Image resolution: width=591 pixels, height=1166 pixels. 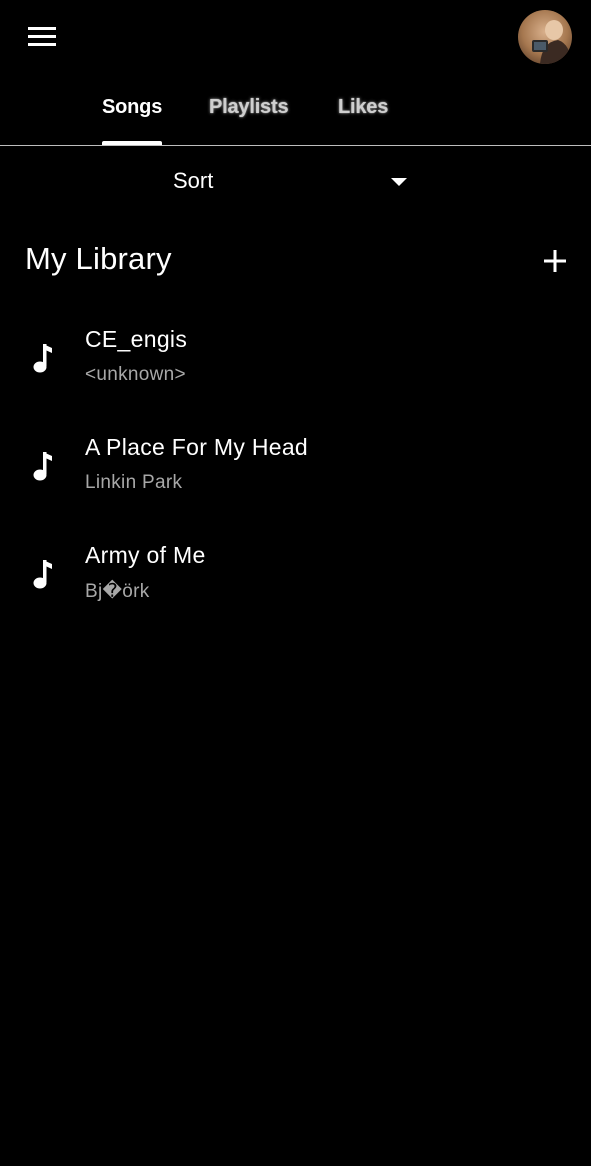 I want to click on song-title: CE_engis, so click(x=136, y=339).